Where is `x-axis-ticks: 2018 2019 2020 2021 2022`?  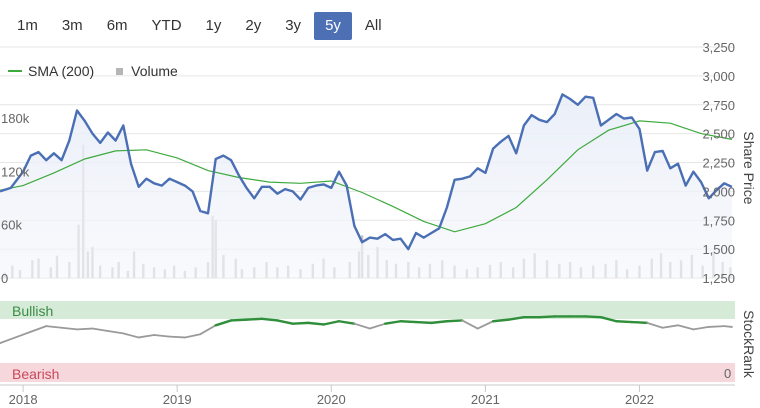
x-axis-ticks: 2018 2019 2020 2021 2022 is located at coordinates (331, 396).